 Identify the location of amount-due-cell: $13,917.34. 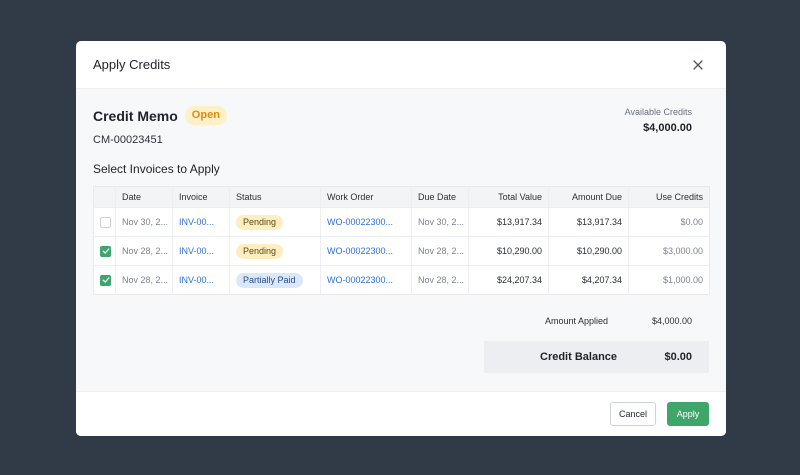
(588, 222).